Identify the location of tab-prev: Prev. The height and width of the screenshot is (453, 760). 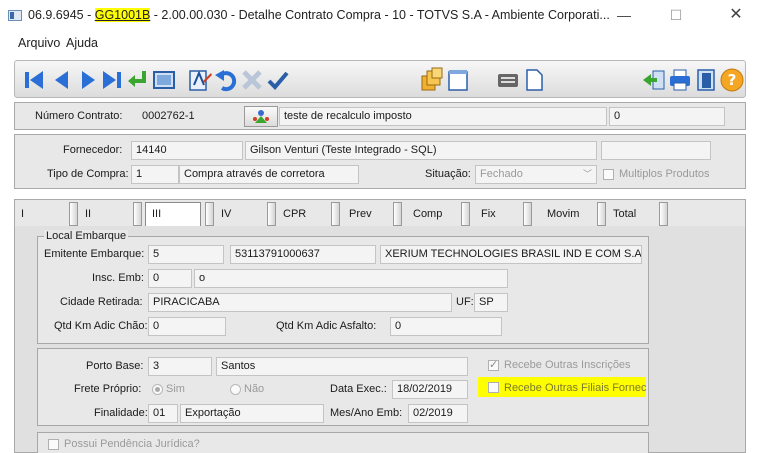
(360, 214).